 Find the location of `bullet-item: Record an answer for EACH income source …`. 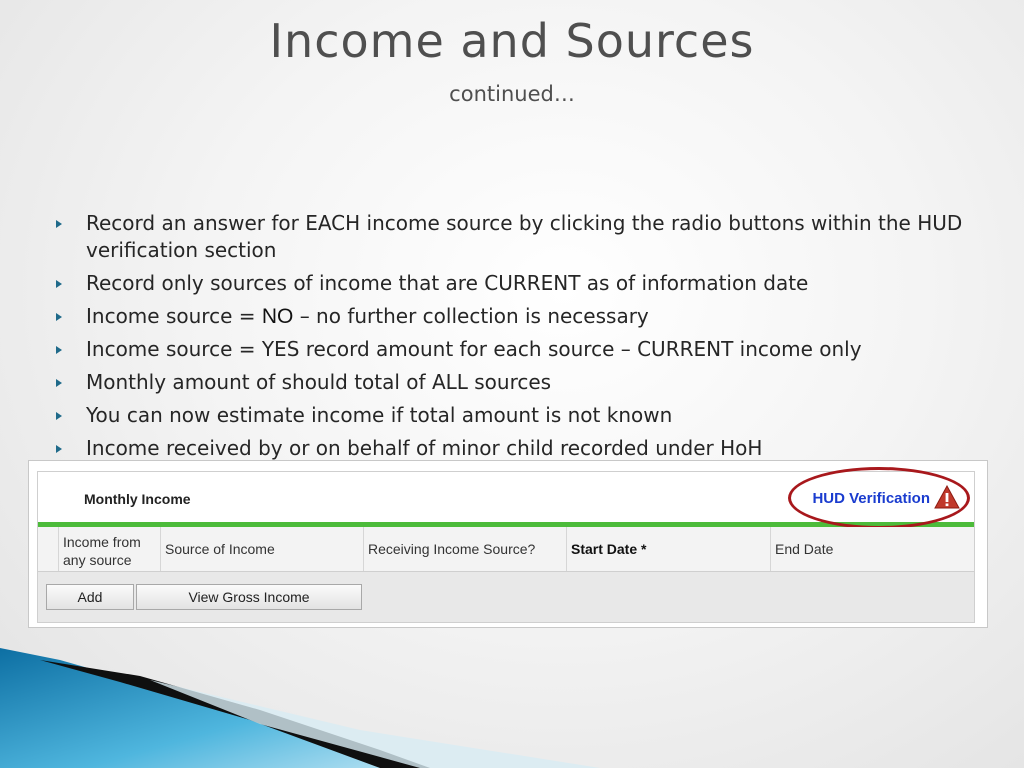

bullet-item: Record an answer for EACH income source … is located at coordinates (516, 237).